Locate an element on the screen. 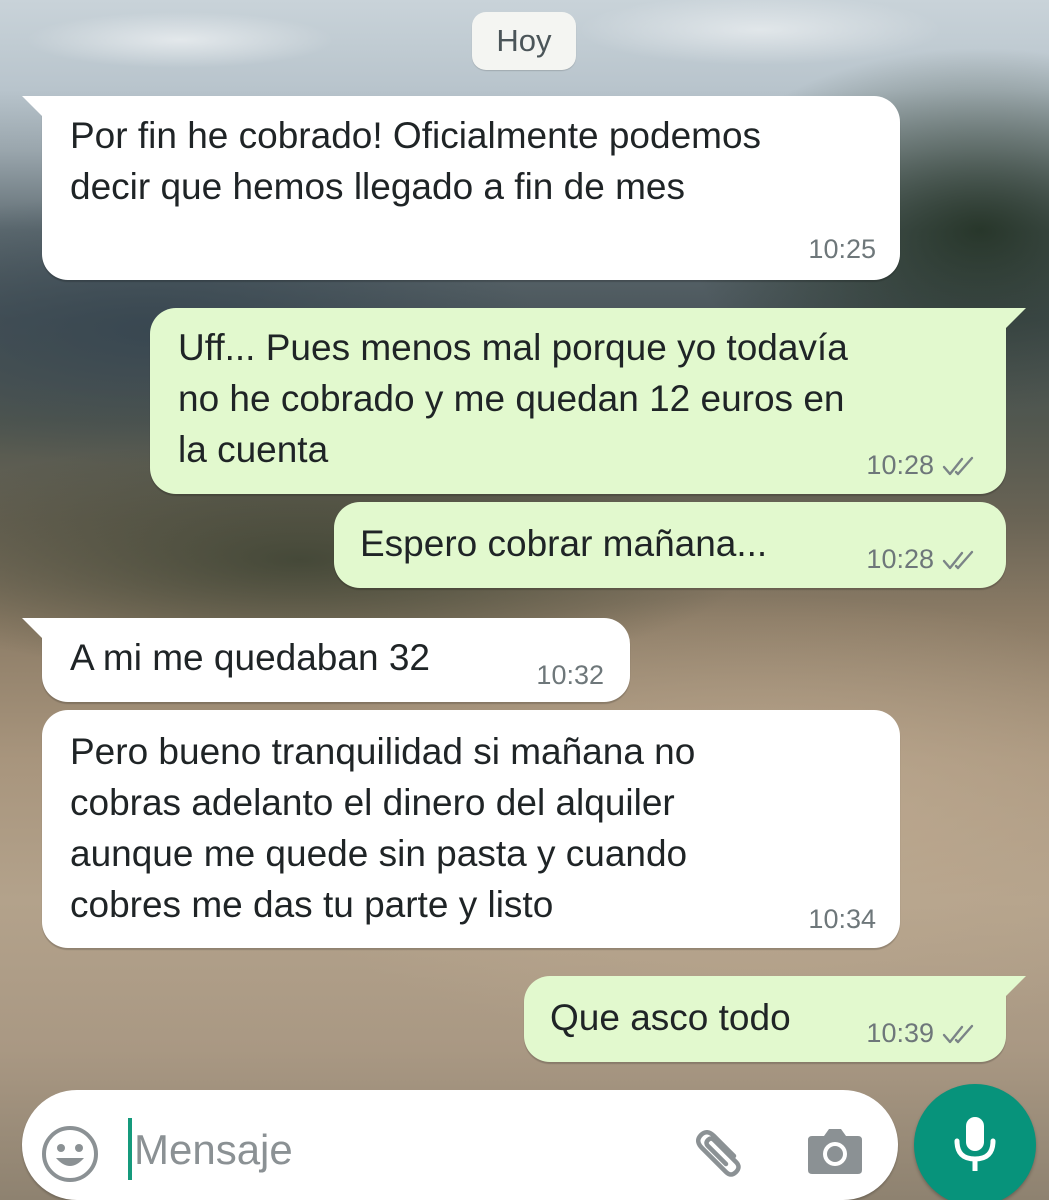  message-meta: 10:39 is located at coordinates (923, 1033).